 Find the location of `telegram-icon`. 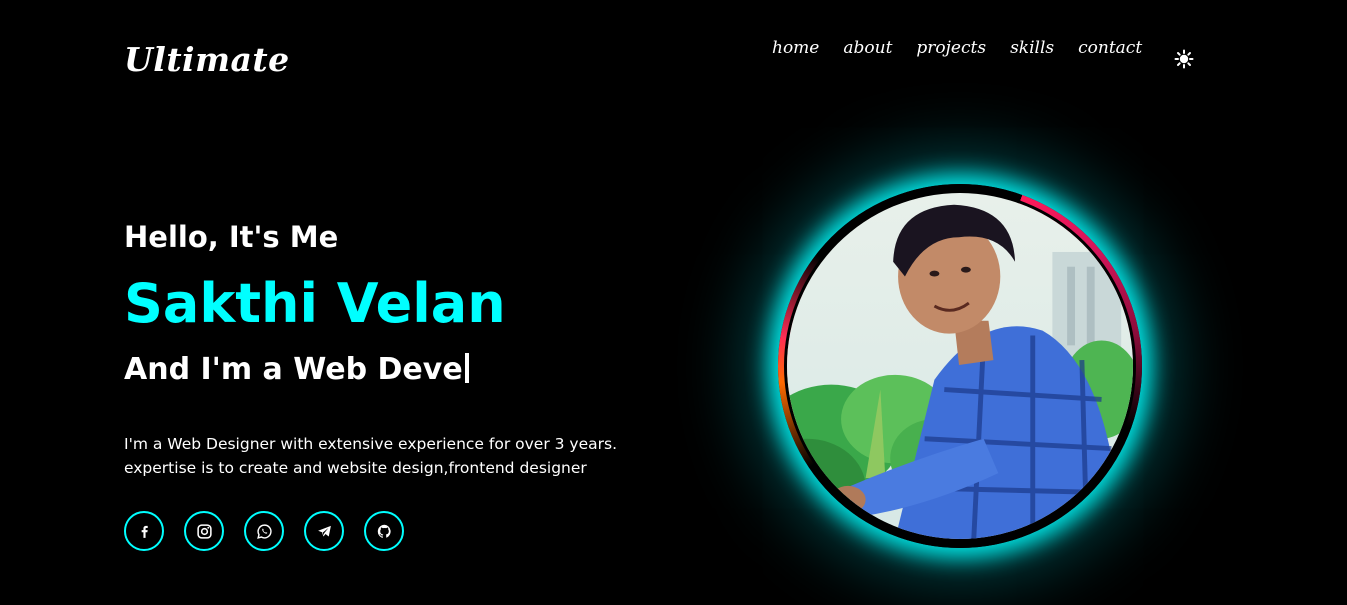

telegram-icon is located at coordinates (324, 531).